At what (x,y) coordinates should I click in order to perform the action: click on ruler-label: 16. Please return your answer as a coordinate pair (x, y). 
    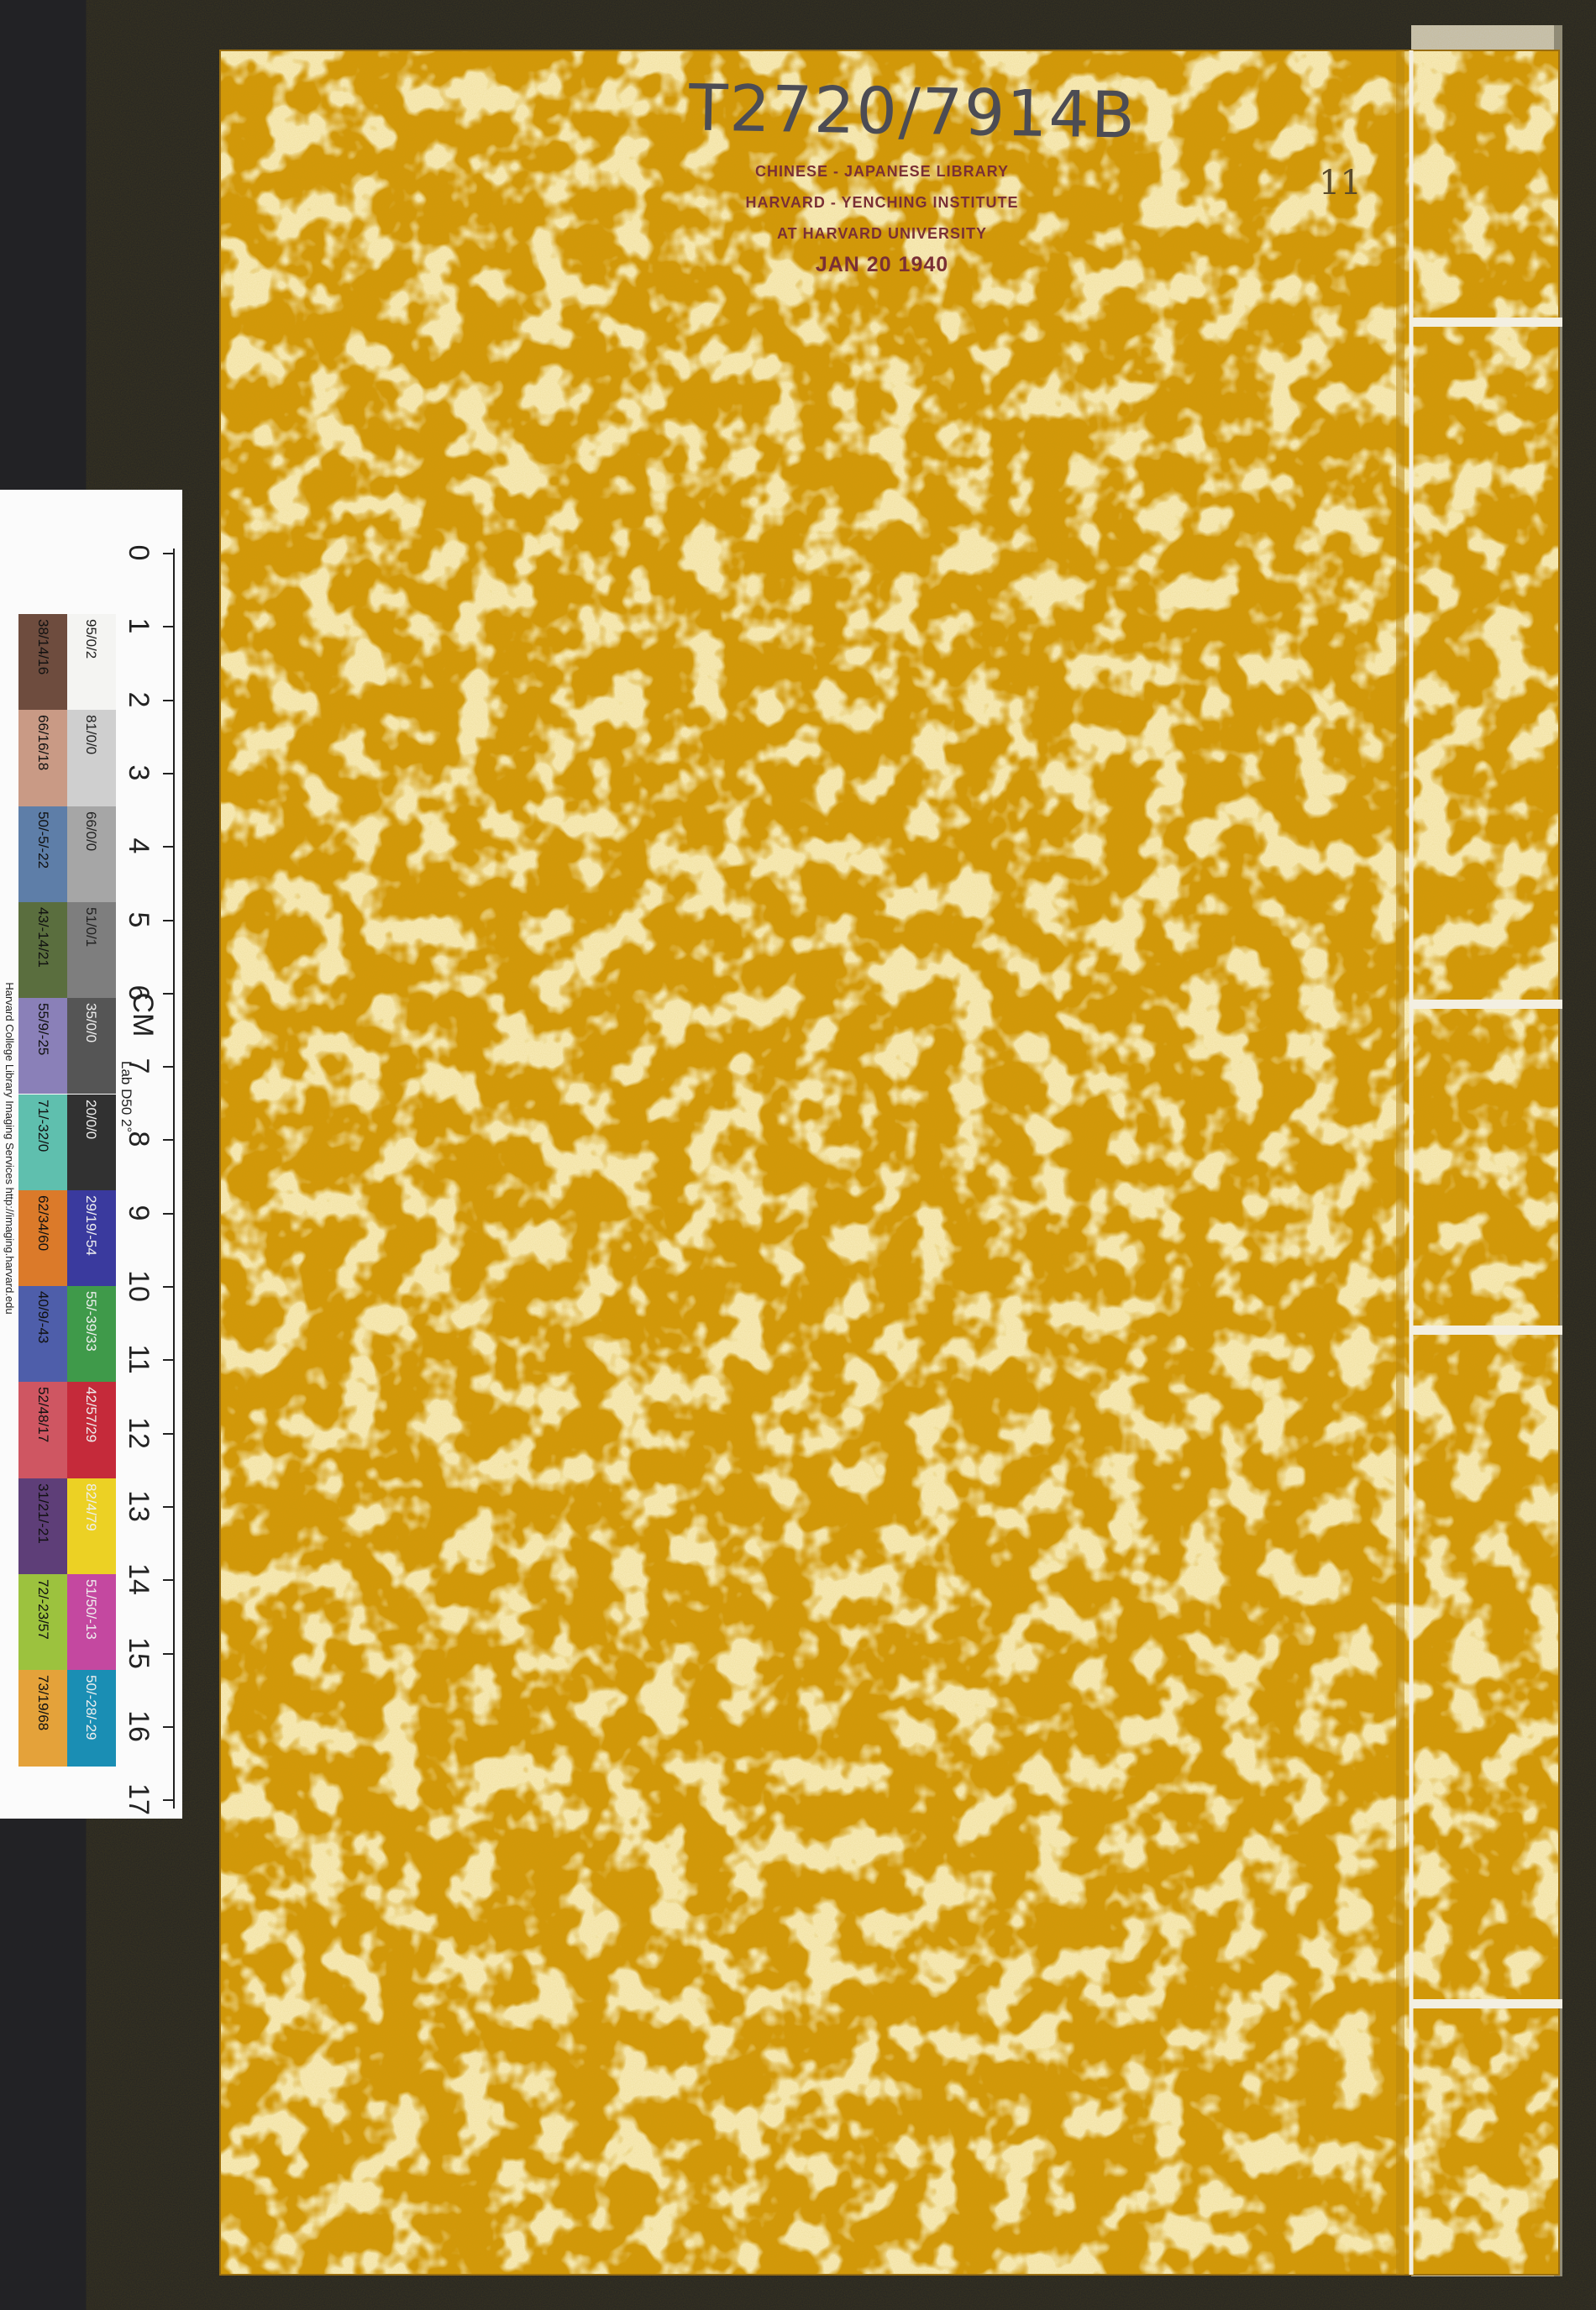
    Looking at the image, I should click on (139, 1725).